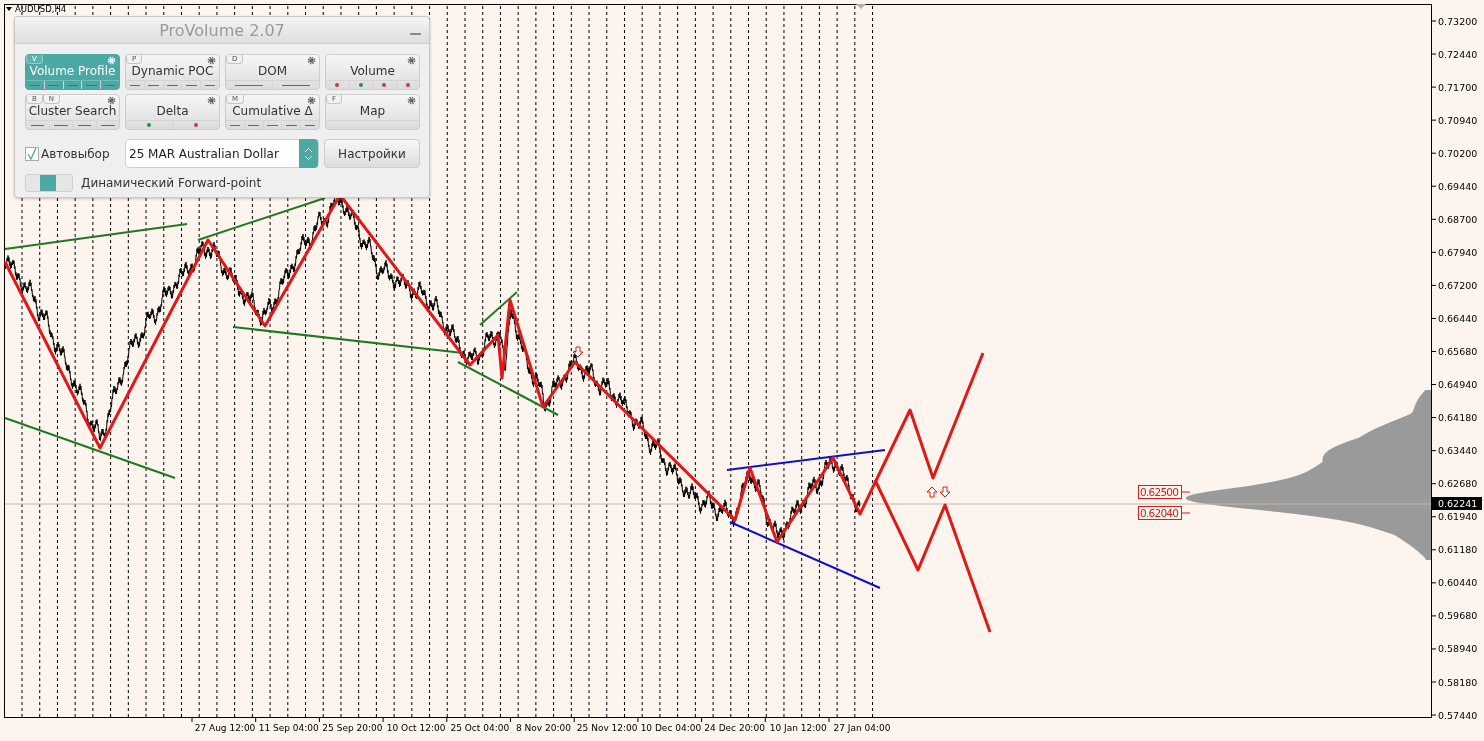 This screenshot has width=1484, height=741. I want to click on checkbox, so click(32, 153).